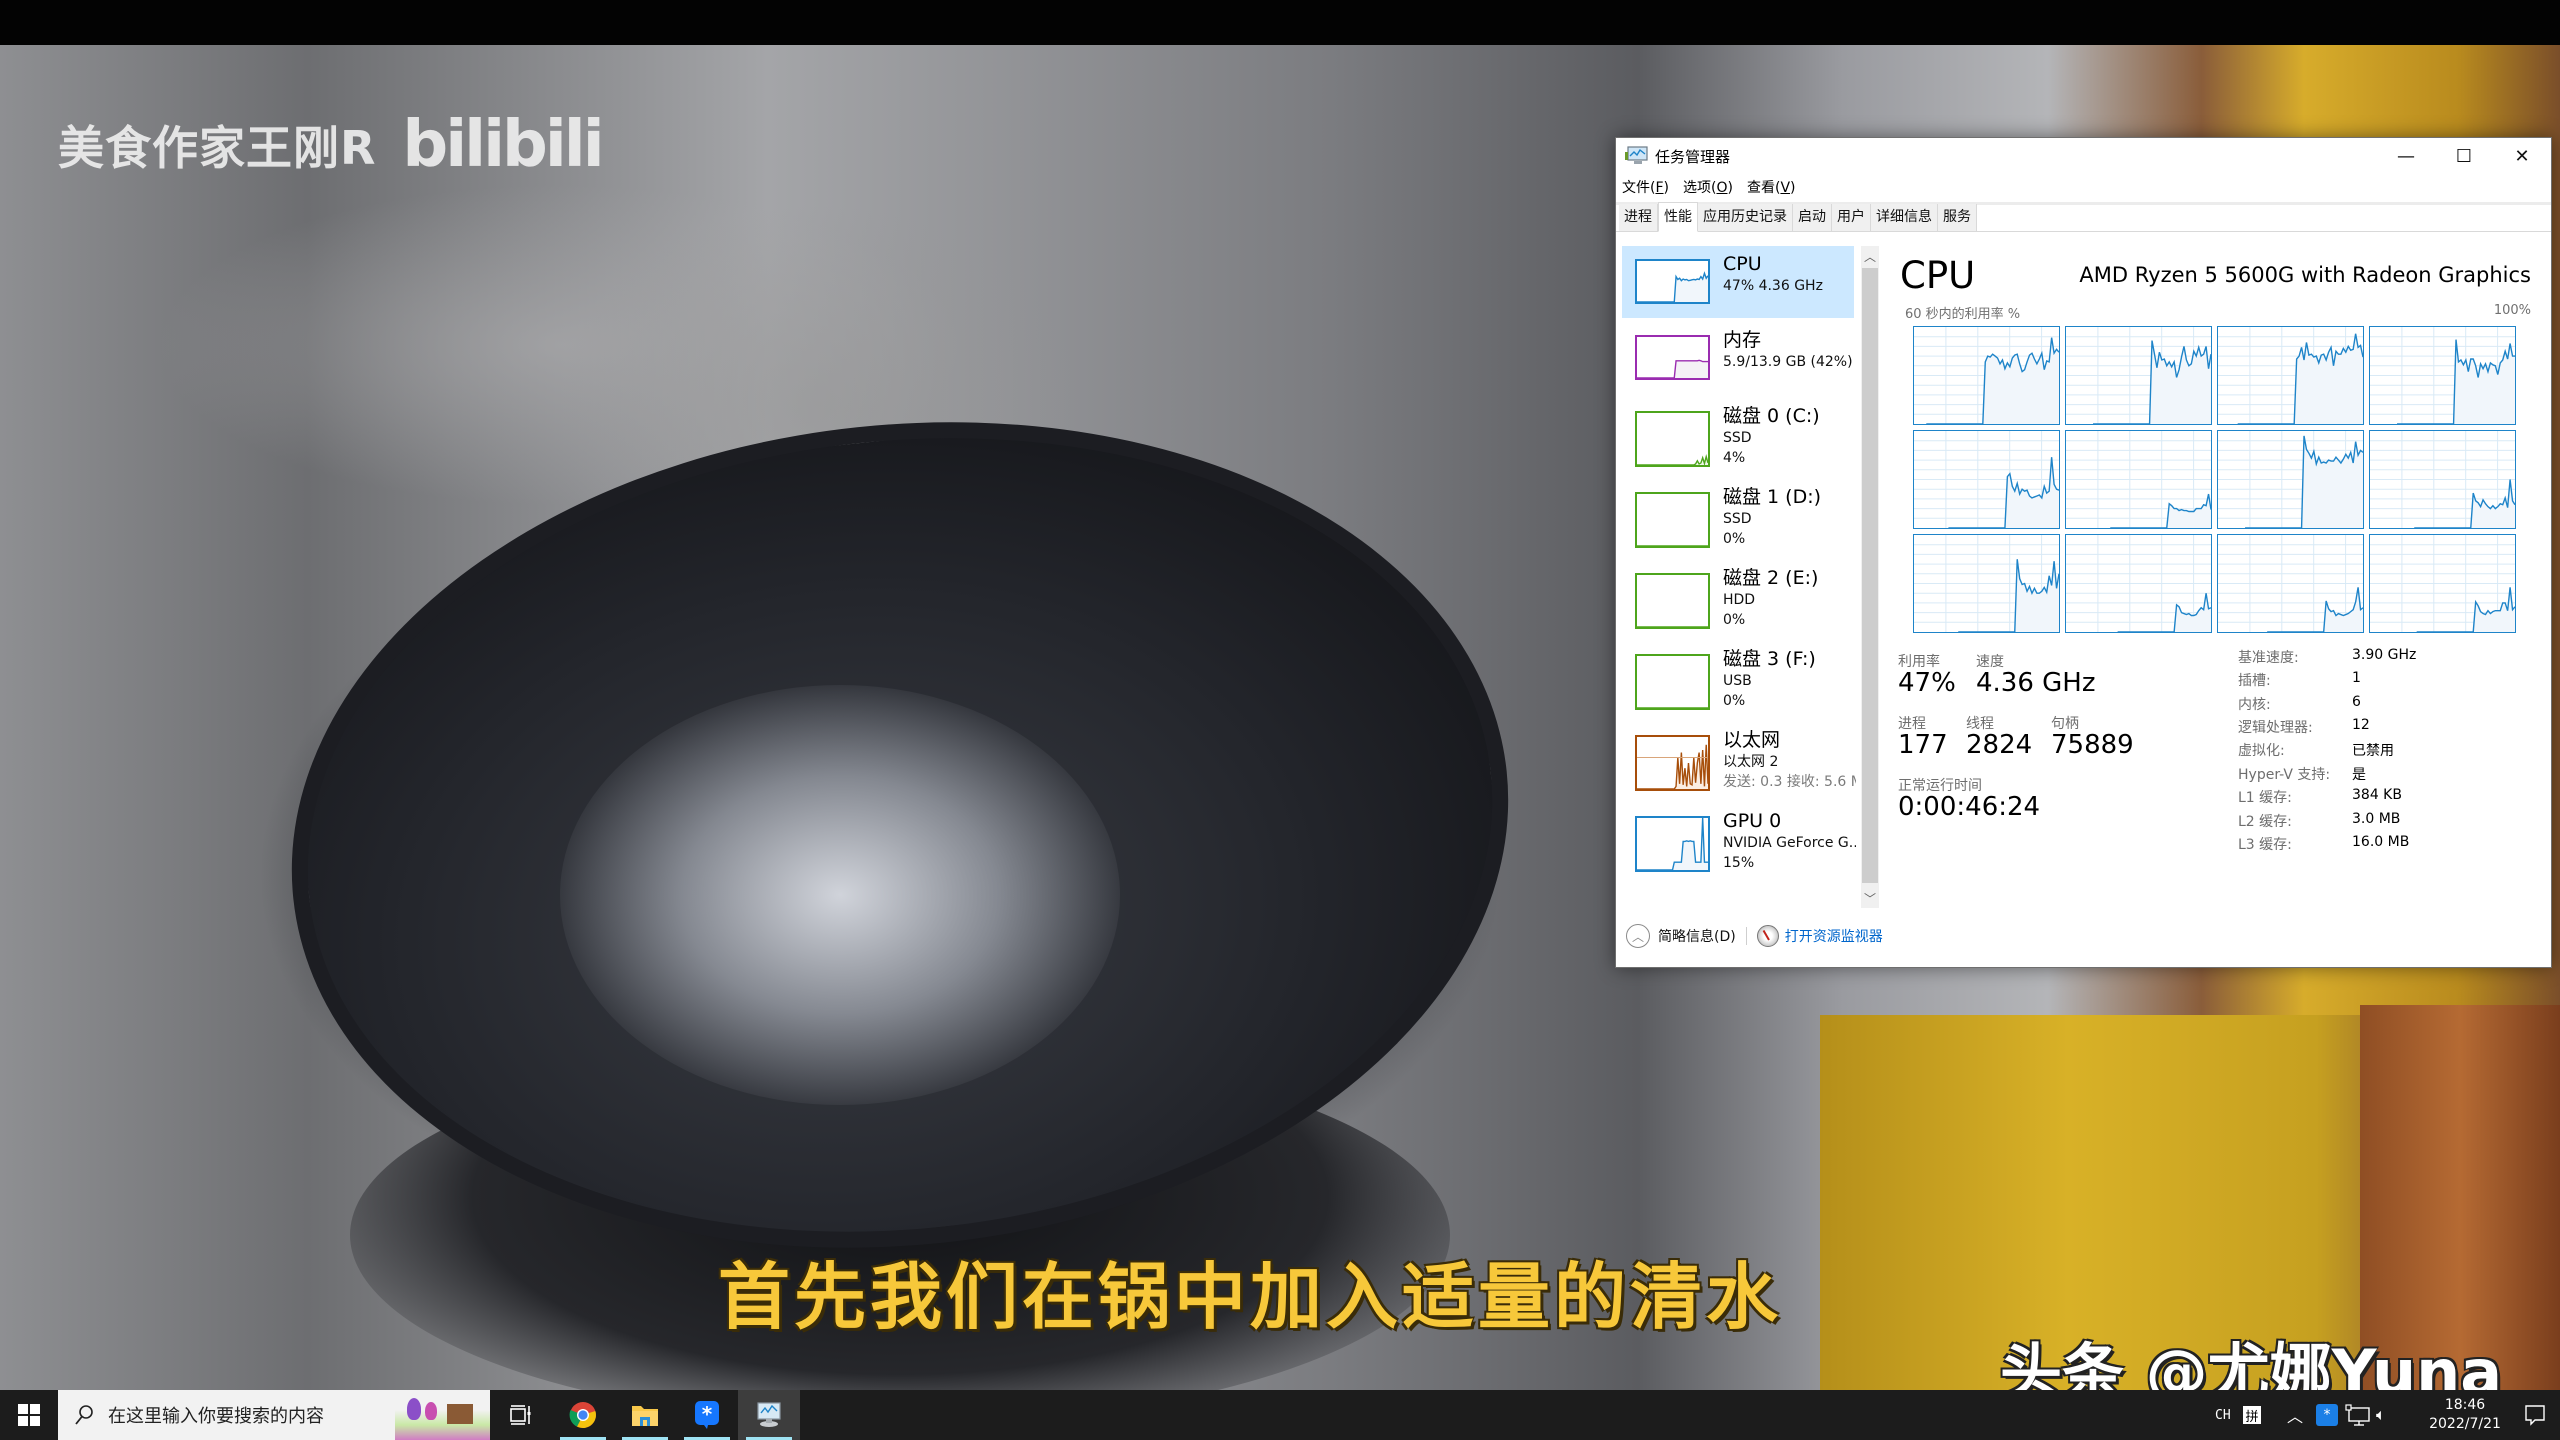  What do you see at coordinates (2223, 1415) in the screenshot?
I see `input-language: CH` at bounding box center [2223, 1415].